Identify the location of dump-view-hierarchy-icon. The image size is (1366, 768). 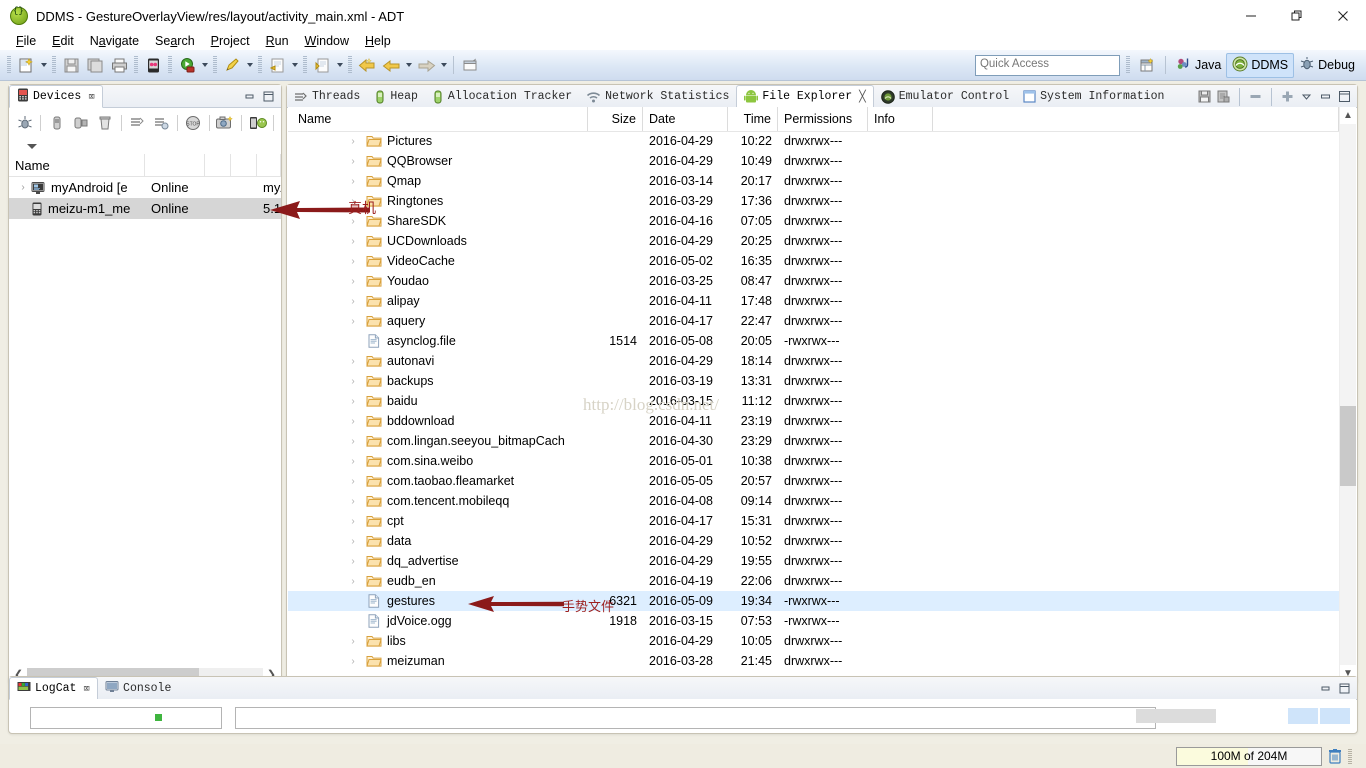
(257, 123).